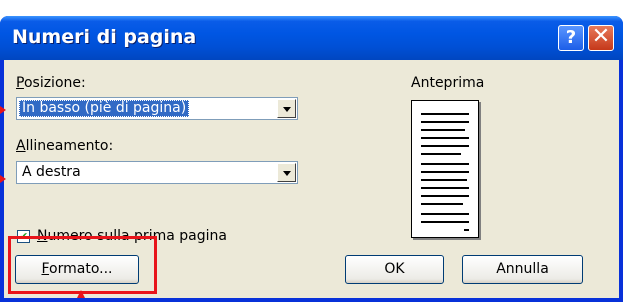 The width and height of the screenshot is (625, 304). What do you see at coordinates (448, 83) in the screenshot?
I see `preview-label: Anteprima` at bounding box center [448, 83].